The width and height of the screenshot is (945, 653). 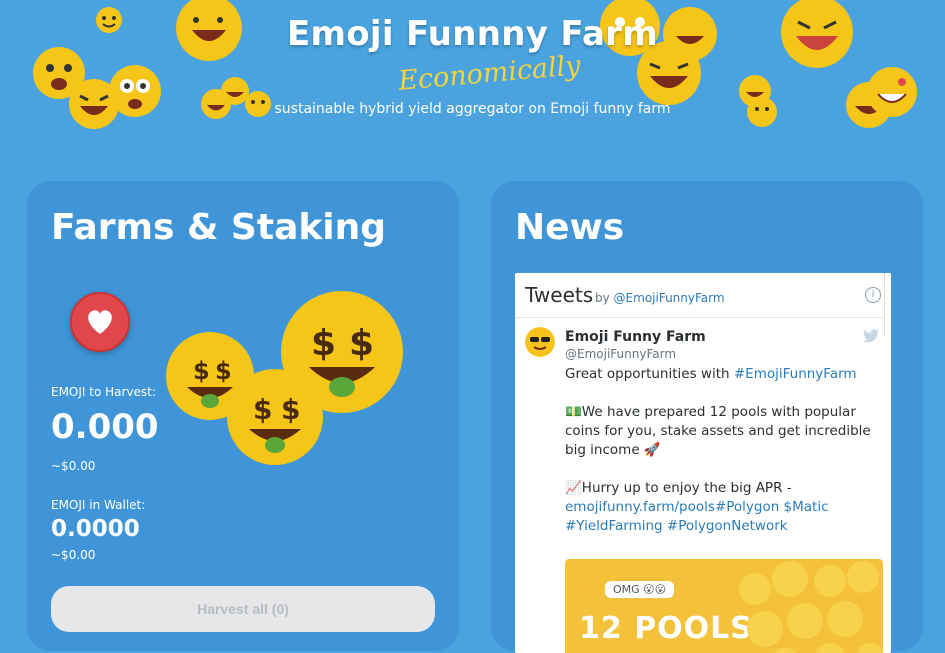 I want to click on tweet-media-image: OMG 😮😮 12 POOLS, so click(x=724, y=606).